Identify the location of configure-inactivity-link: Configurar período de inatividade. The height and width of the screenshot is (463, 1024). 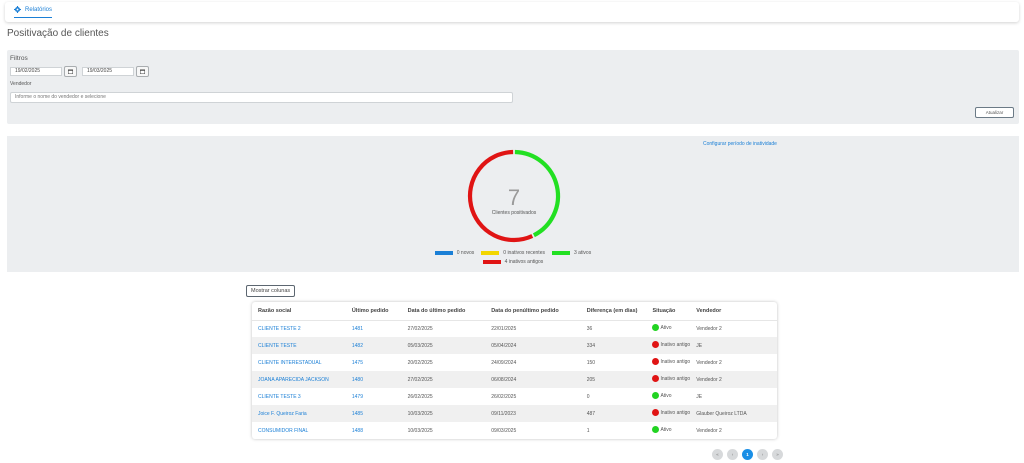
(740, 144).